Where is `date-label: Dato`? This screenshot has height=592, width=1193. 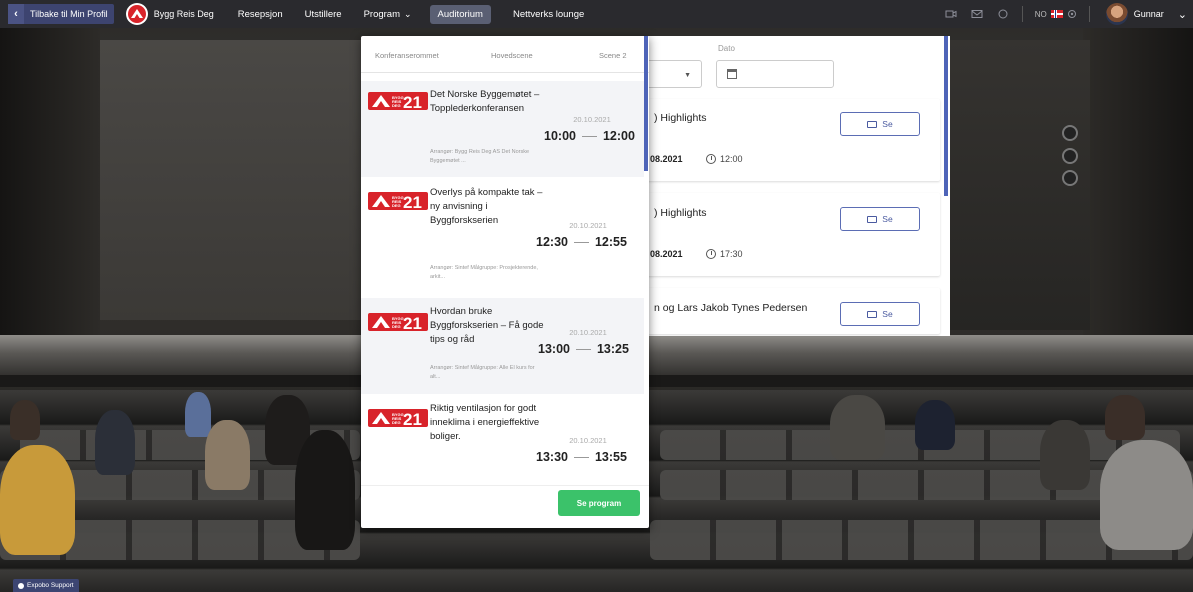
date-label: Dato is located at coordinates (726, 48).